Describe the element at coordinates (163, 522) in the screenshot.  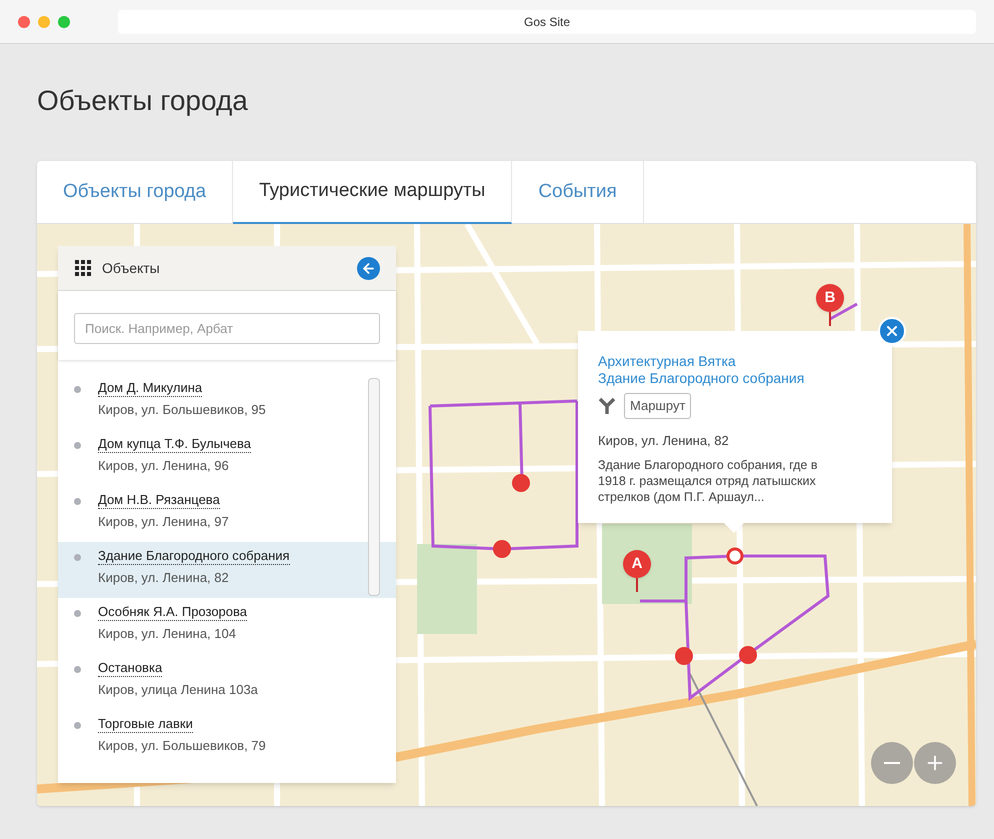
I see `object-address: Киров, ул. Ленина, 97` at that location.